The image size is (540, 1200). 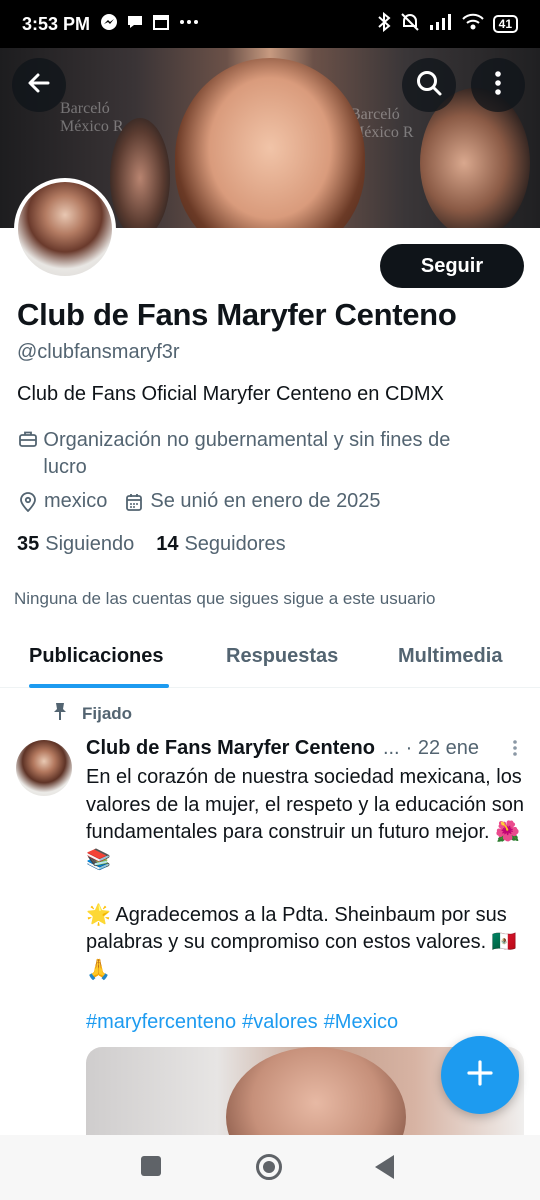 I want to click on hashtag-link: #Mexico, so click(x=361, y=1022).